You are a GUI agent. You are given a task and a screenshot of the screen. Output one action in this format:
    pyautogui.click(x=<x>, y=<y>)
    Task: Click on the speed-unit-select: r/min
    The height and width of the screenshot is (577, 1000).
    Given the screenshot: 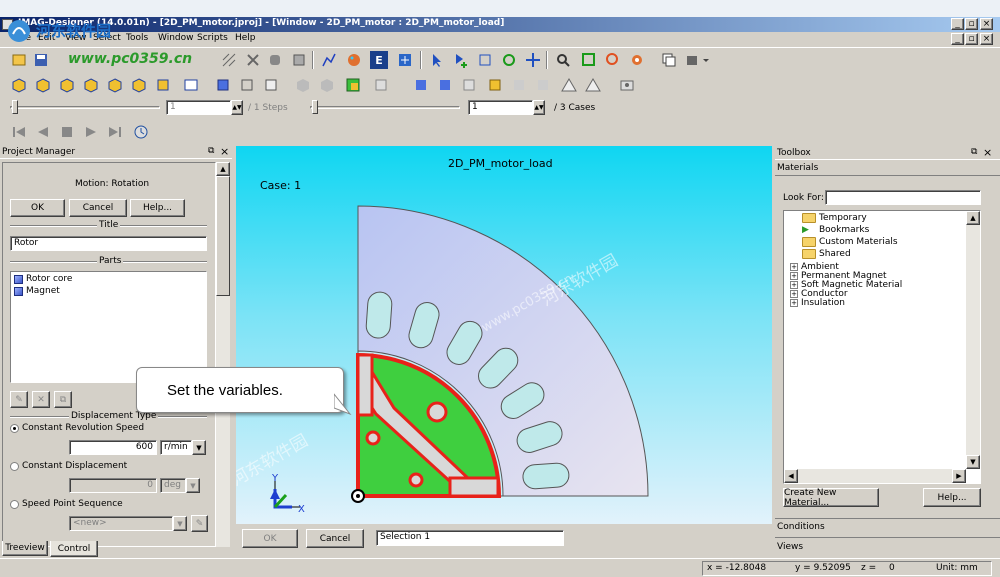 What is the action you would take?
    pyautogui.click(x=176, y=447)
    